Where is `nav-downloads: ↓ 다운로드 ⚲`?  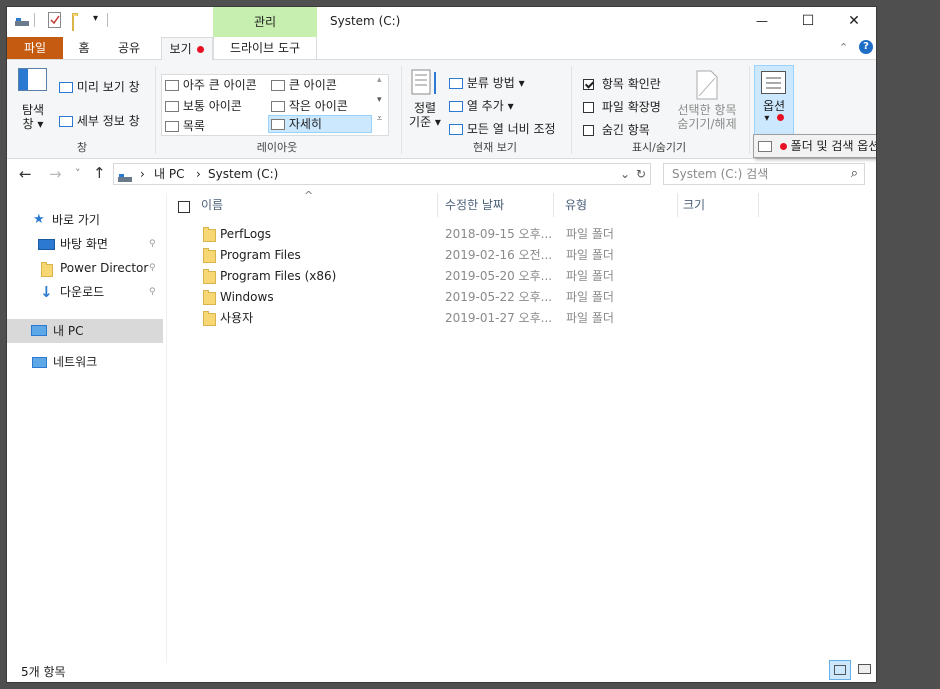
nav-downloads: ↓ 다운로드 ⚲ is located at coordinates (85, 292).